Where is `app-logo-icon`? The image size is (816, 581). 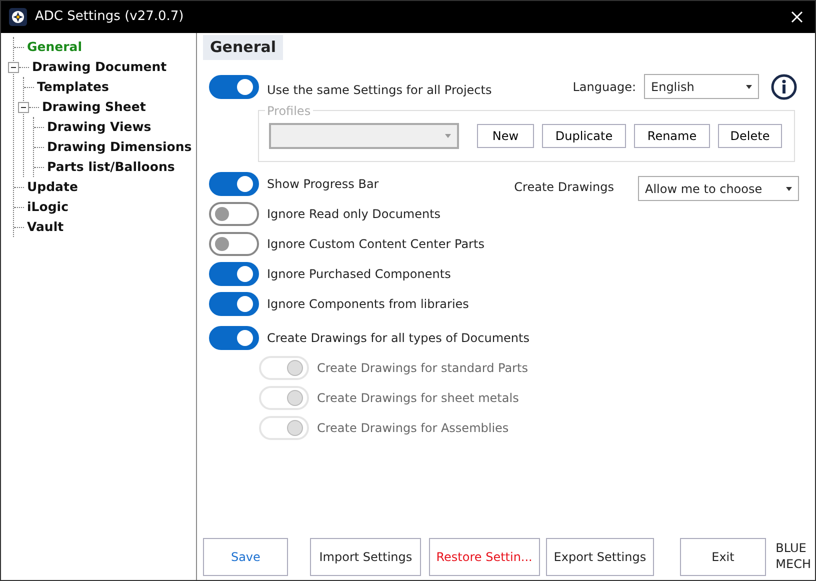
app-logo-icon is located at coordinates (18, 17).